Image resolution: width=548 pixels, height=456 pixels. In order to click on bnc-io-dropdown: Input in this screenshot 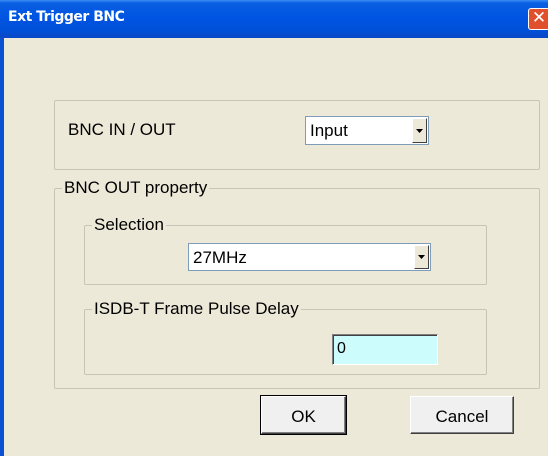, I will do `click(367, 130)`.